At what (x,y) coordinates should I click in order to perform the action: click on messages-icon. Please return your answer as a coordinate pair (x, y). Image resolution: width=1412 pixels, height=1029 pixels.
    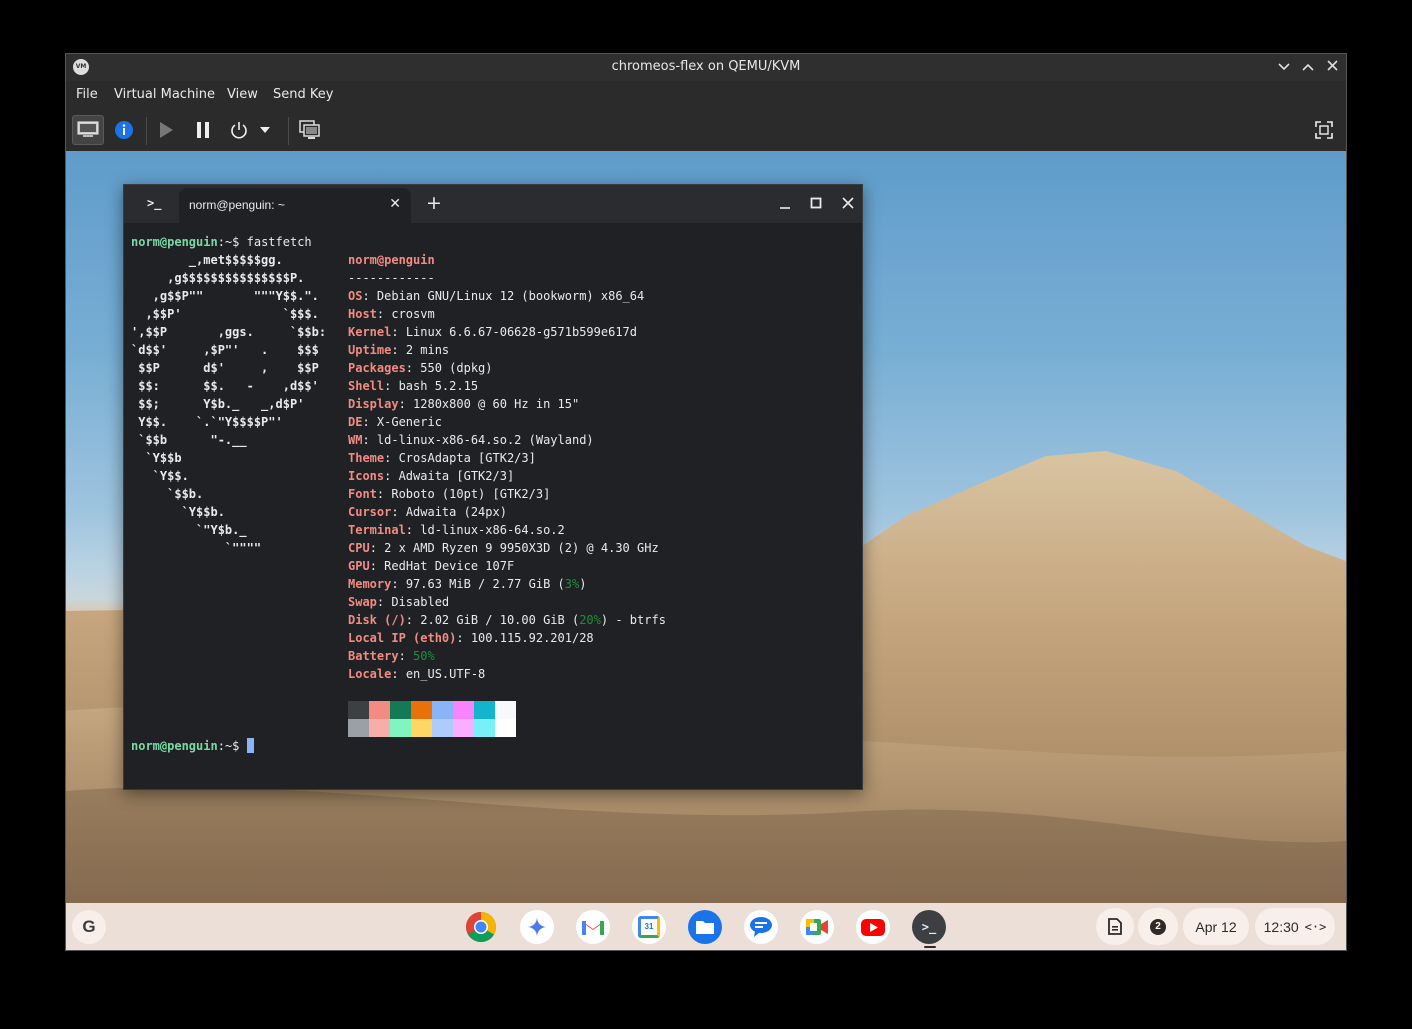
    Looking at the image, I should click on (761, 927).